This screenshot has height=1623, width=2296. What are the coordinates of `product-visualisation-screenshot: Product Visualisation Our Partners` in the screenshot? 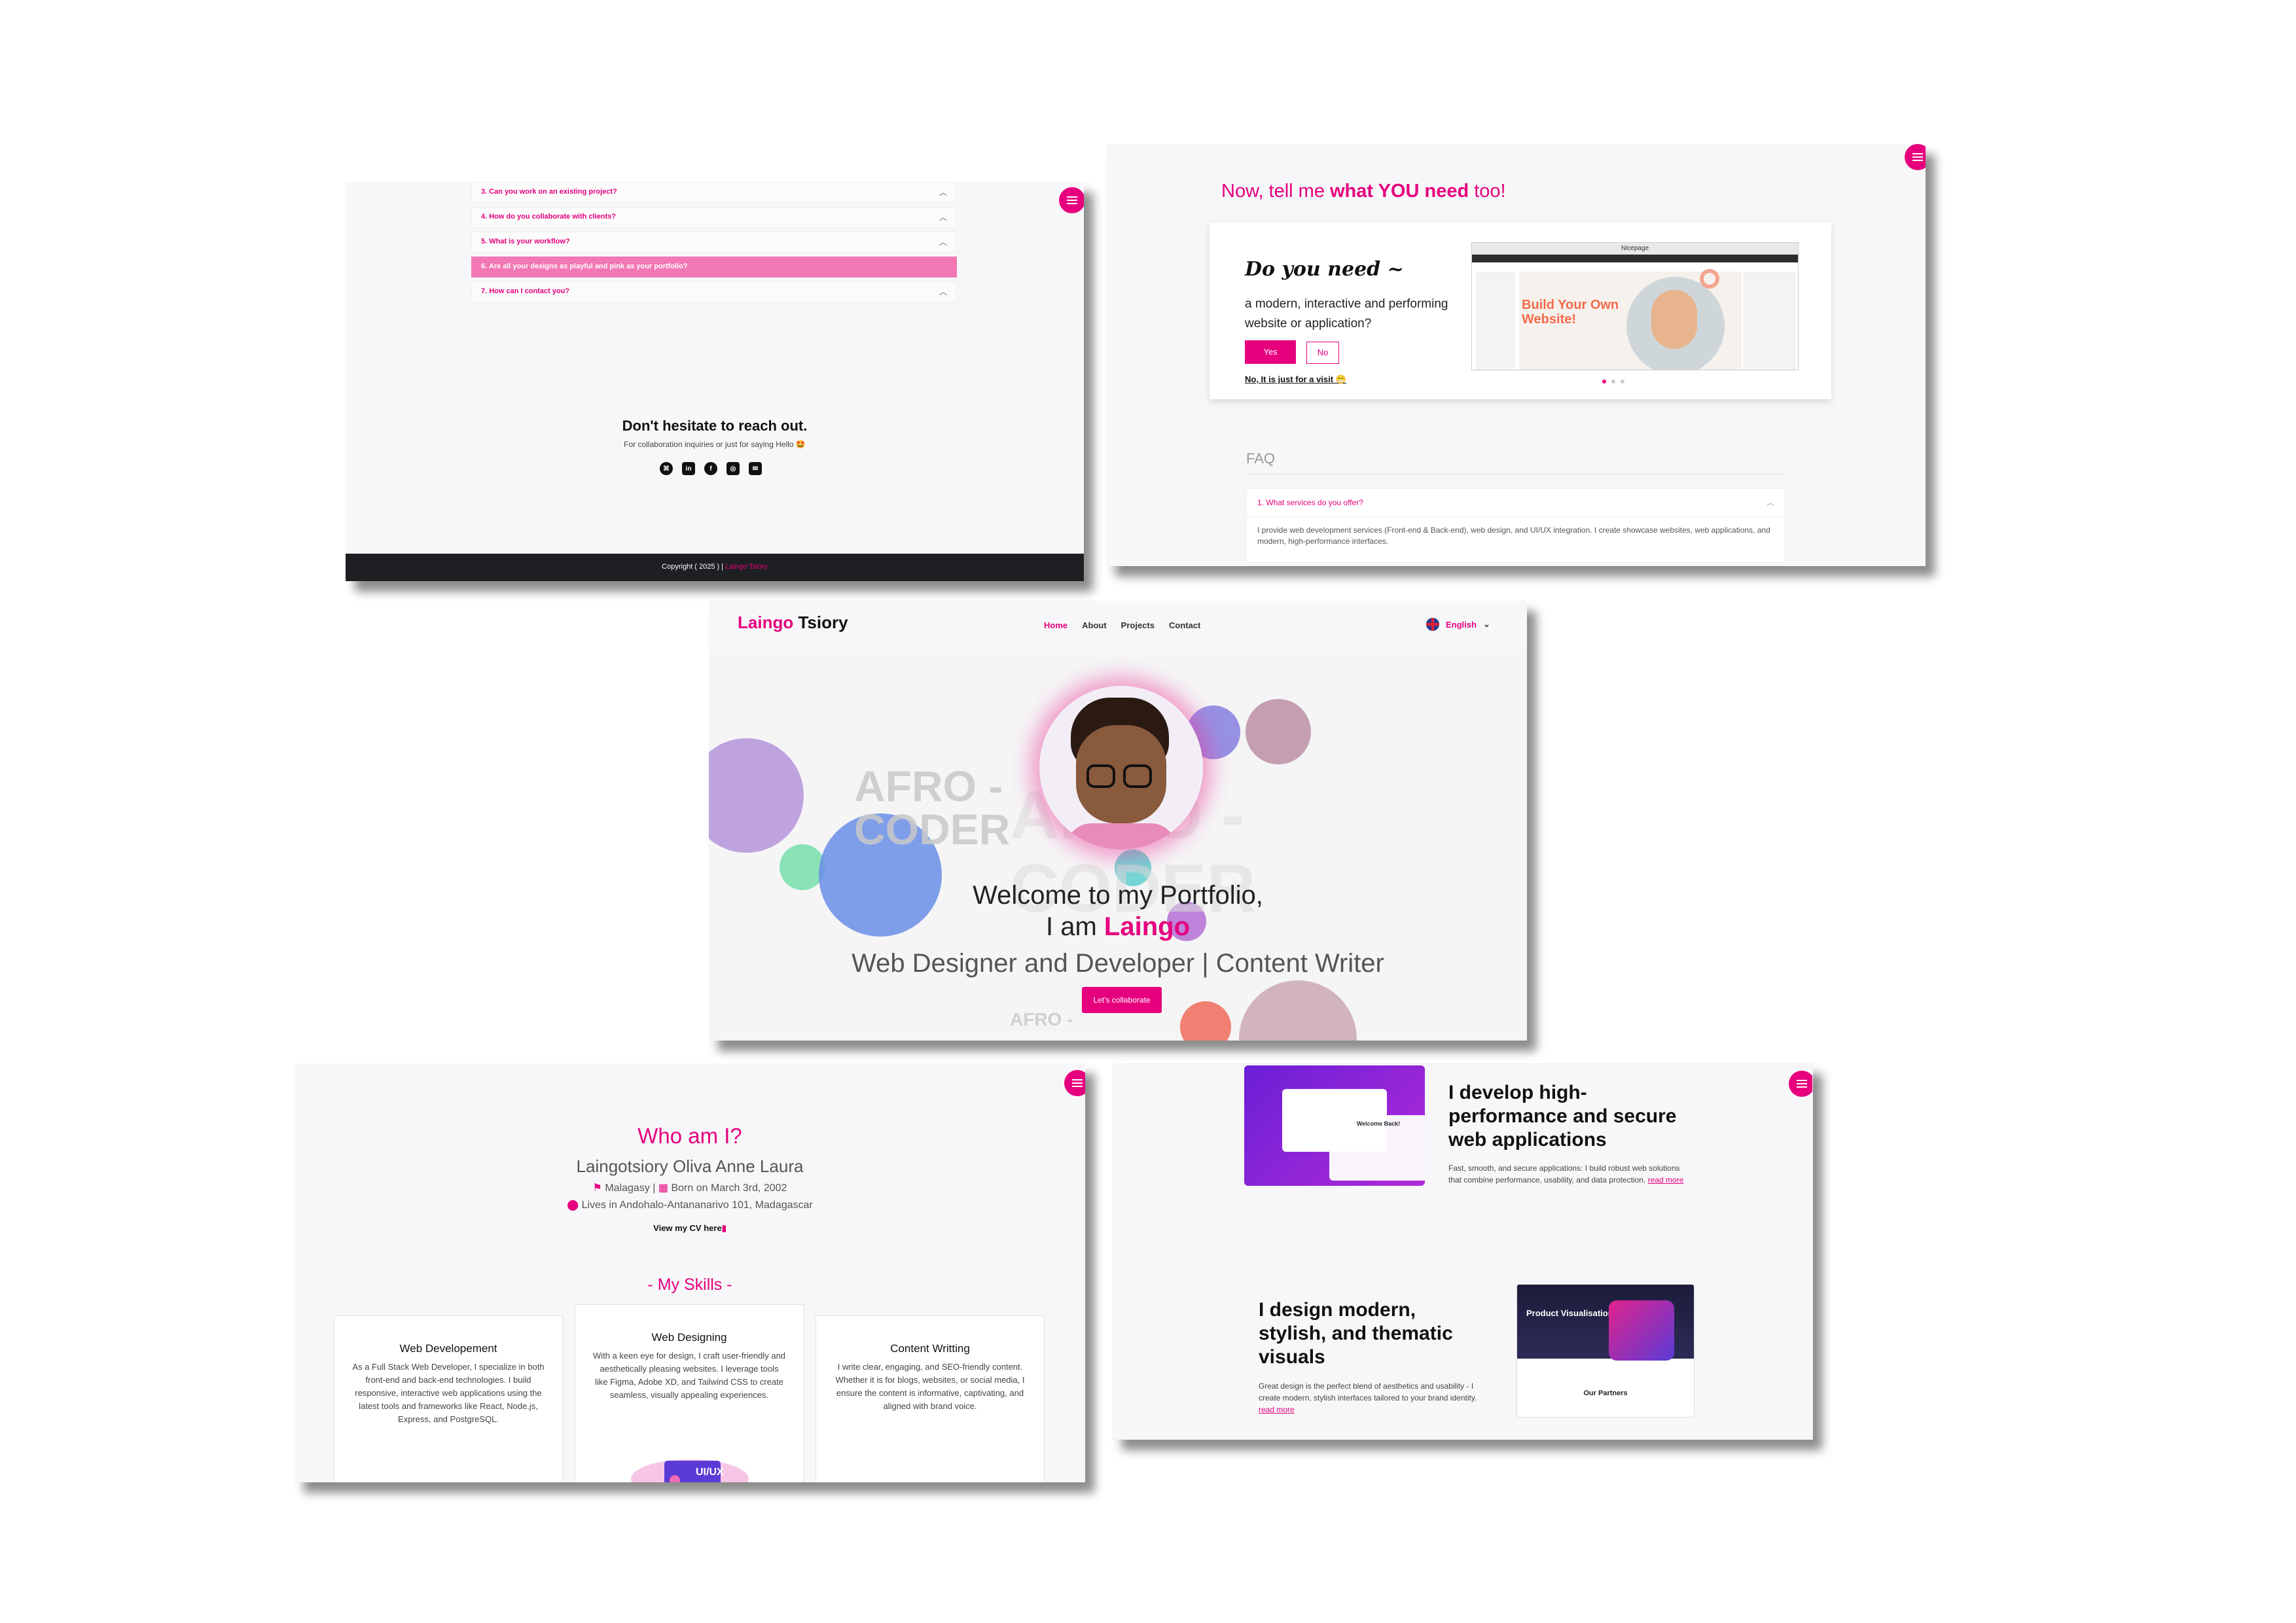 It's located at (1605, 1351).